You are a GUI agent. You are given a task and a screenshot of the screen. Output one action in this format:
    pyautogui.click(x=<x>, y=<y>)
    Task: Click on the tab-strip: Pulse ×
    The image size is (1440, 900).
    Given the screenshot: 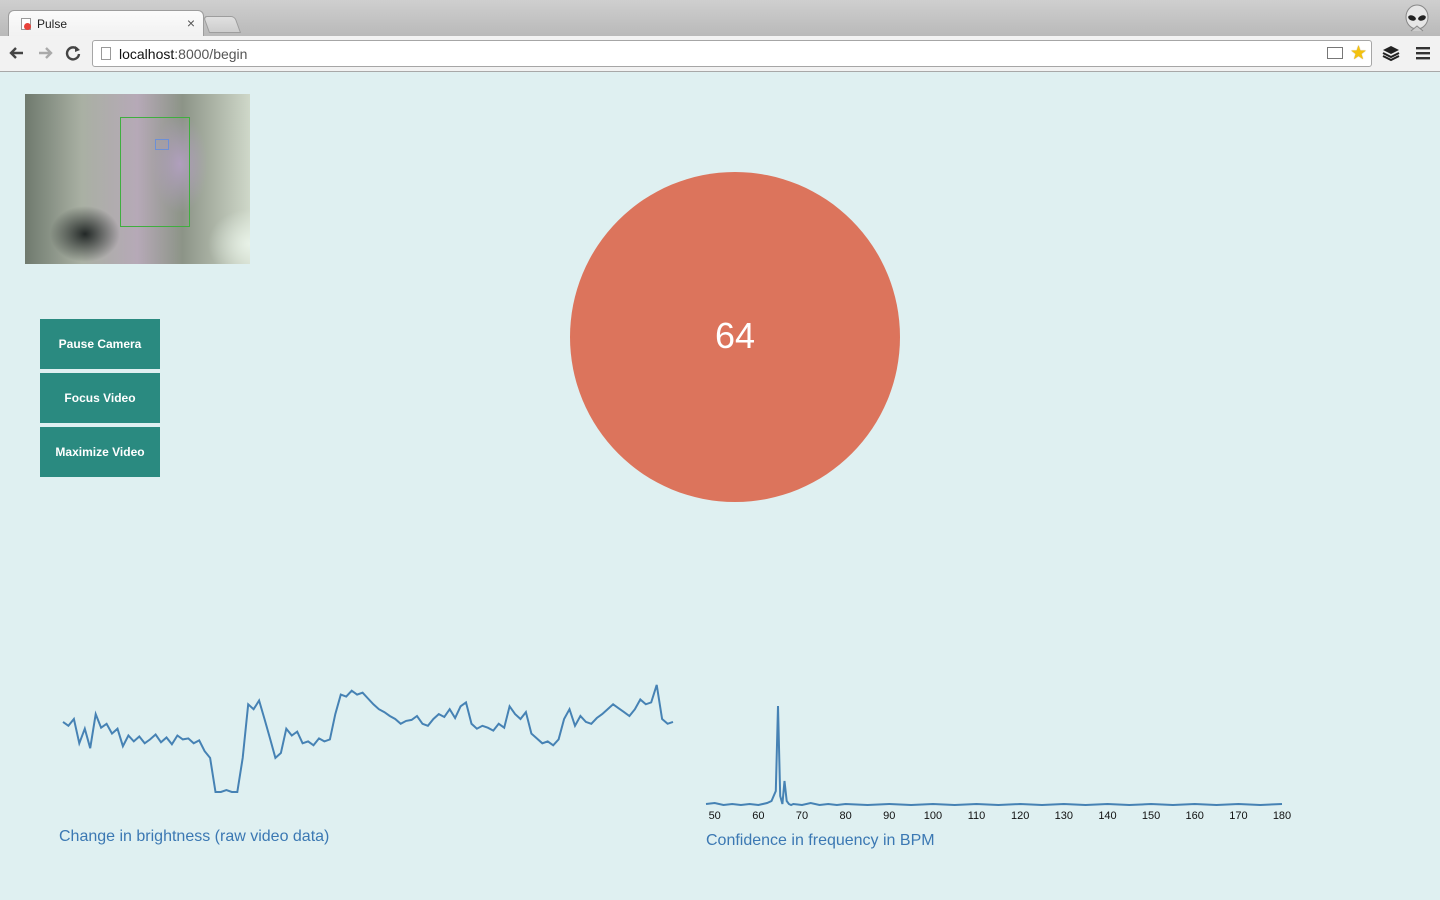 What is the action you would take?
    pyautogui.click(x=720, y=18)
    